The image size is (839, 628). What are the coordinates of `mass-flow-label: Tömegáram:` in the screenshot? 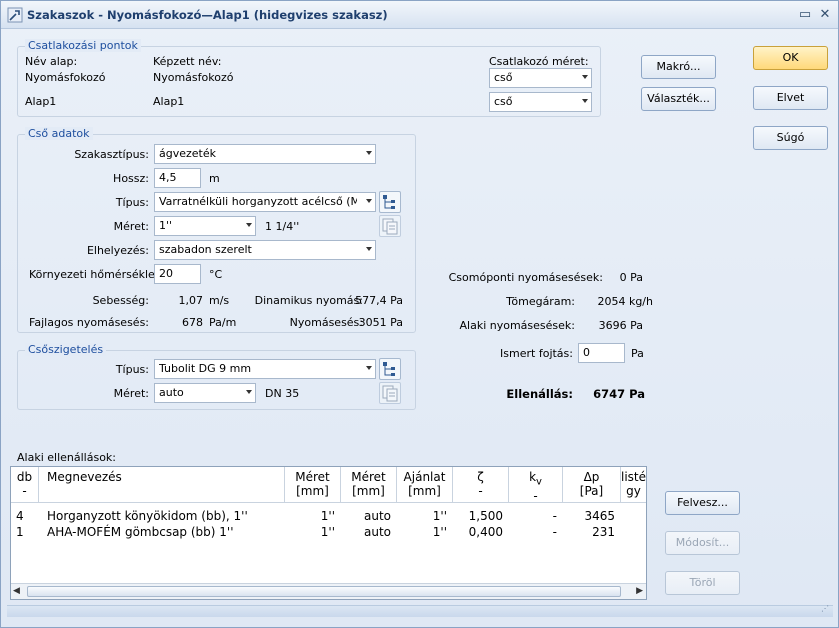 It's located at (540, 301).